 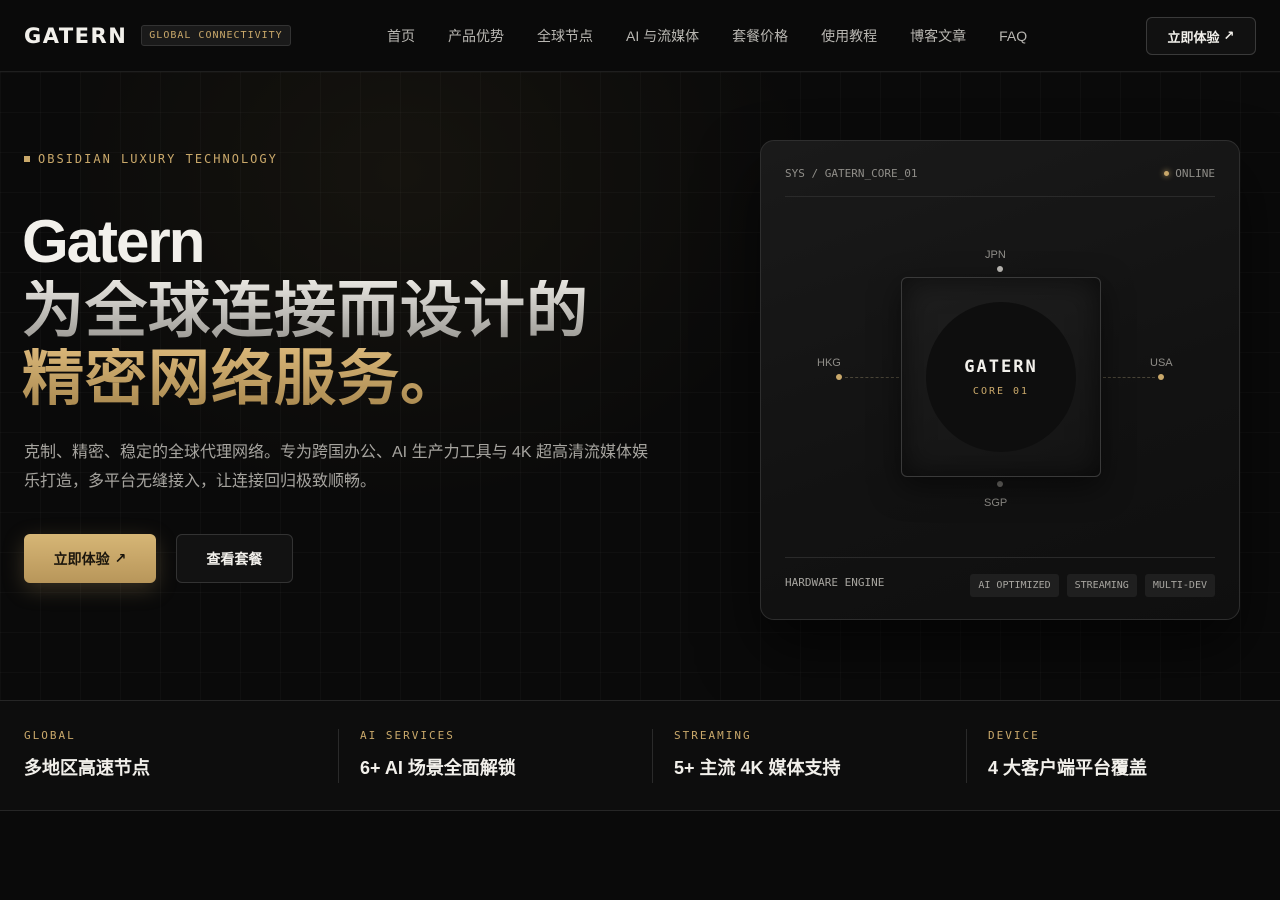 I want to click on core-chip: GATERN CORE 01, so click(x=1001, y=377).